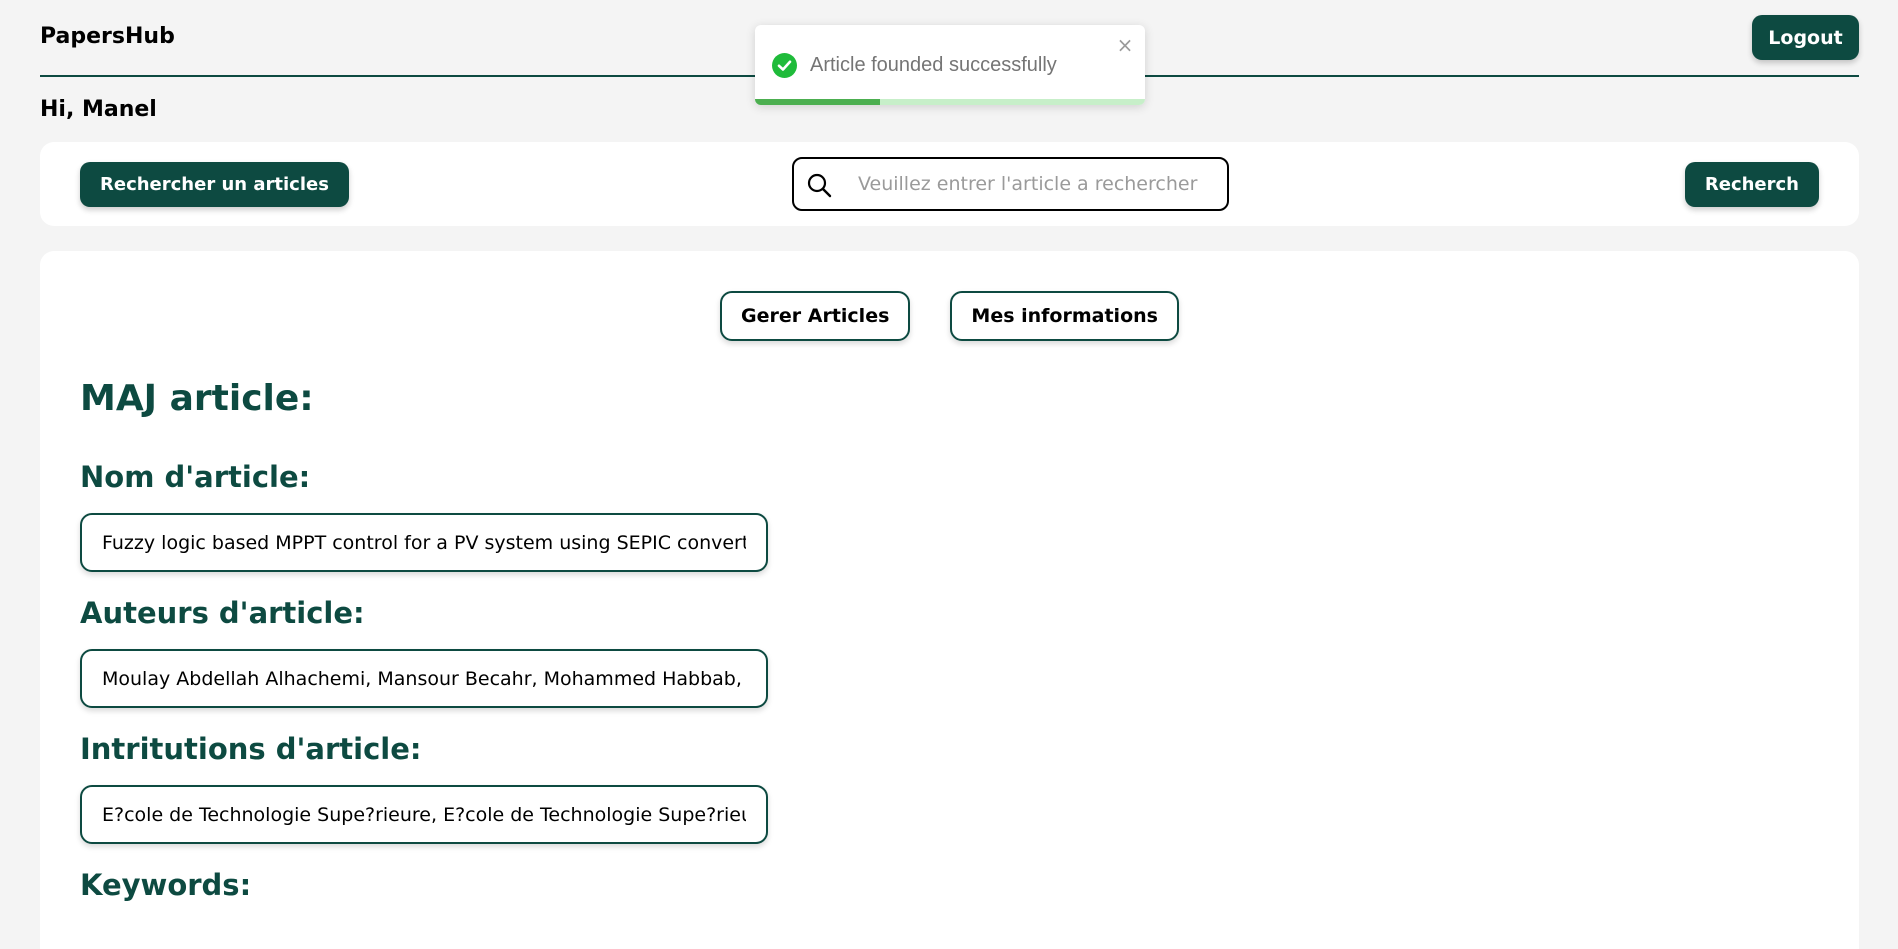 Image resolution: width=1898 pixels, height=949 pixels. Describe the element at coordinates (166, 885) in the screenshot. I see `keywords-label: Keywords:` at that location.